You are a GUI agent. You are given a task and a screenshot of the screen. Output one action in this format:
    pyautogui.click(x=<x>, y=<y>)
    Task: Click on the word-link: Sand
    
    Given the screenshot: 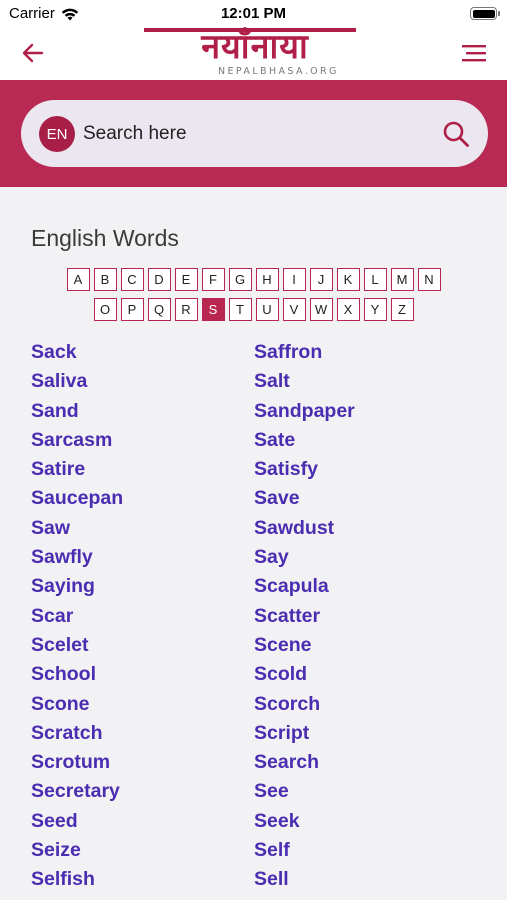 What is the action you would take?
    pyautogui.click(x=142, y=411)
    